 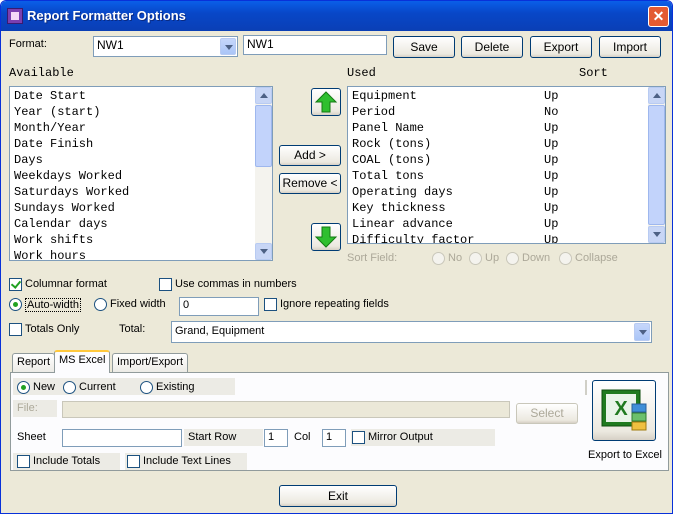 I want to click on ignore-repeating-label: Ignore repeating fields, so click(x=334, y=304).